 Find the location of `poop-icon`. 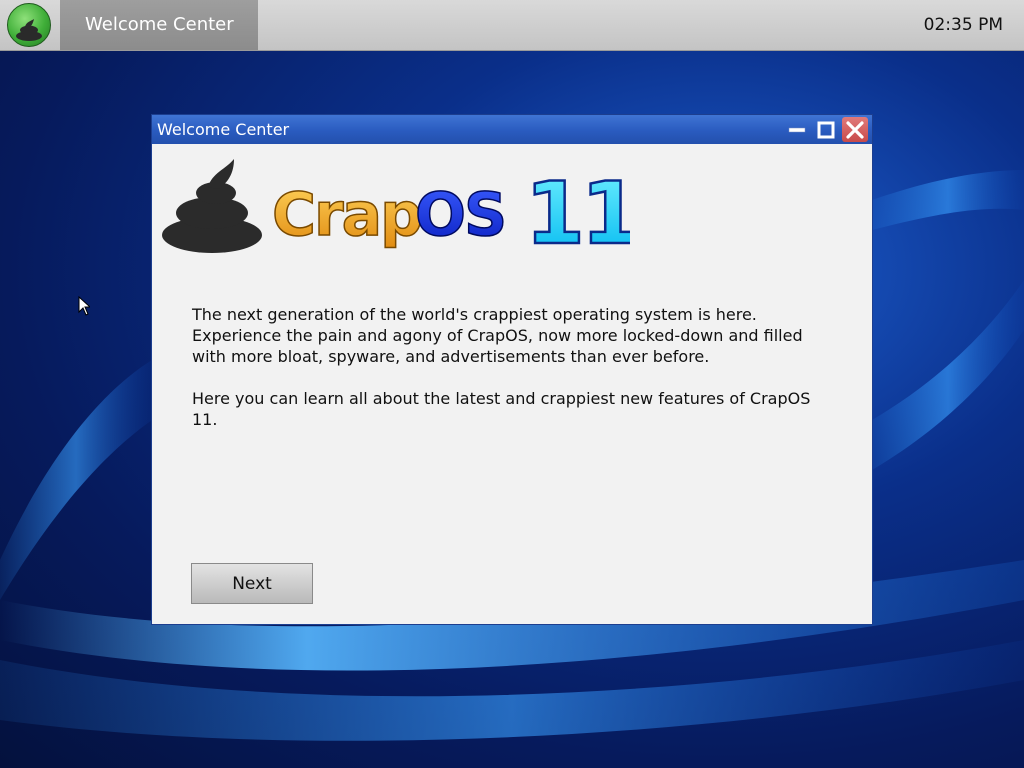

poop-icon is located at coordinates (212, 206).